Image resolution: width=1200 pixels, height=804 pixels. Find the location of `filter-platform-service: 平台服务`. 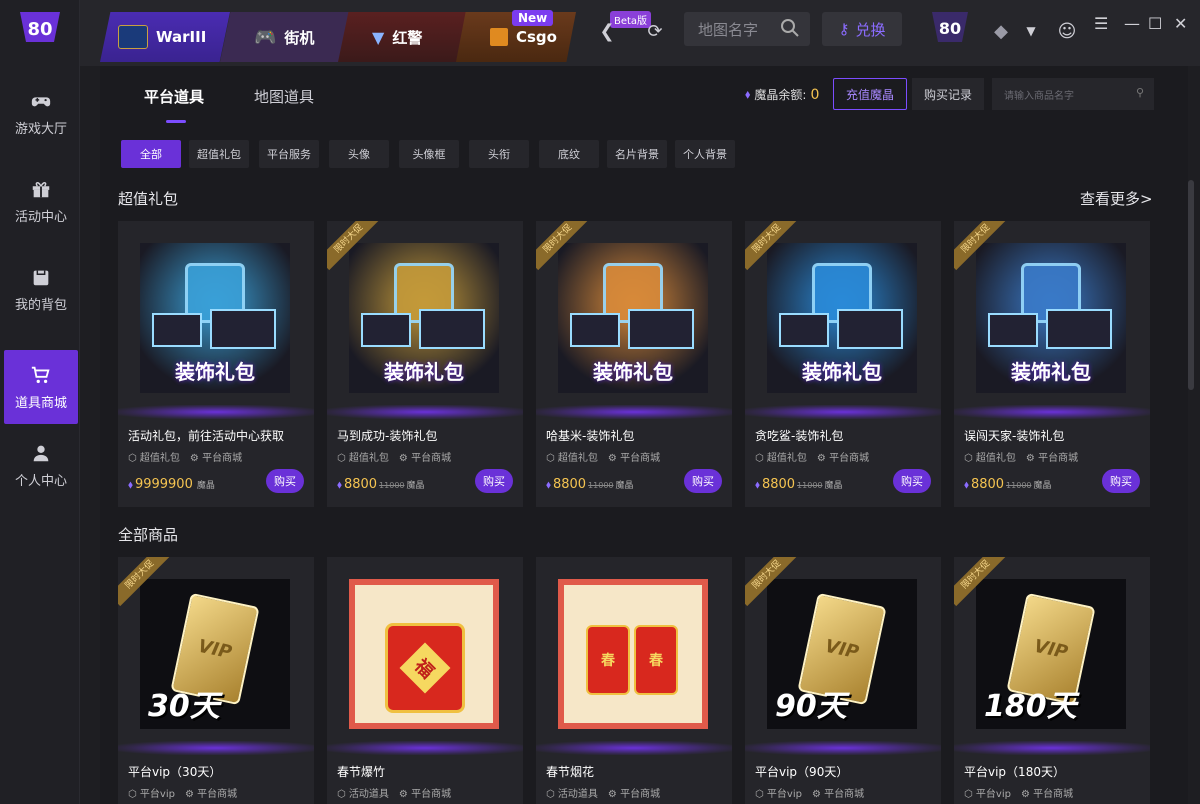

filter-platform-service: 平台服务 is located at coordinates (289, 154).